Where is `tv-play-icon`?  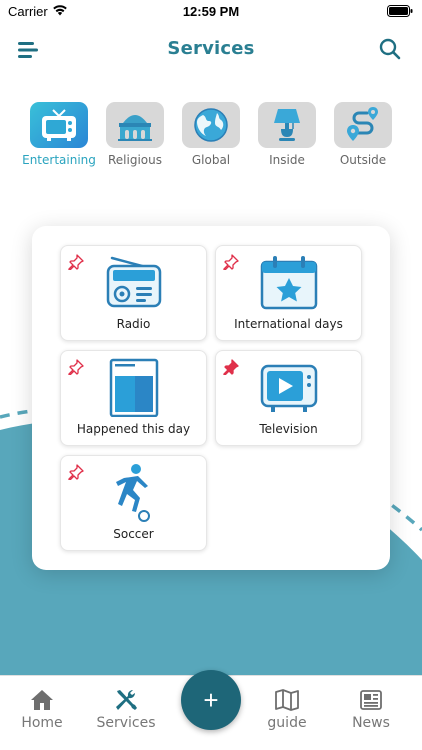
tv-play-icon is located at coordinates (289, 387).